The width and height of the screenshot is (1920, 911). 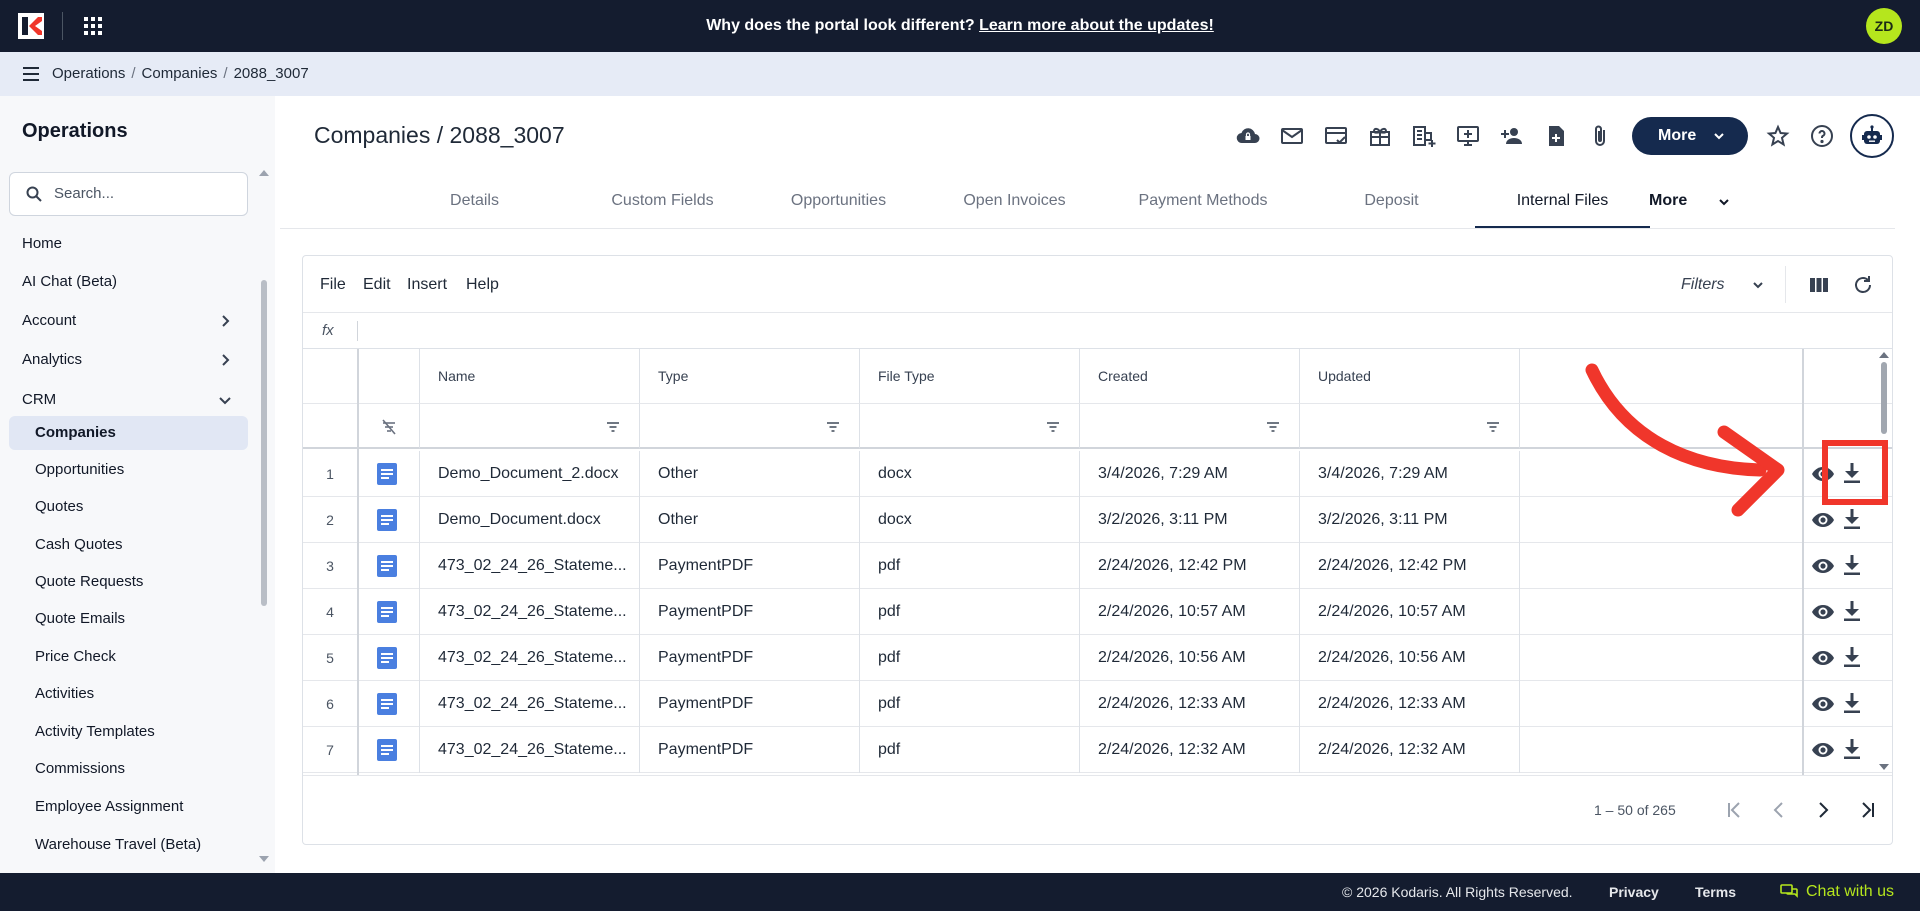 I want to click on sidebar-item-activities: Activities, so click(x=128, y=694).